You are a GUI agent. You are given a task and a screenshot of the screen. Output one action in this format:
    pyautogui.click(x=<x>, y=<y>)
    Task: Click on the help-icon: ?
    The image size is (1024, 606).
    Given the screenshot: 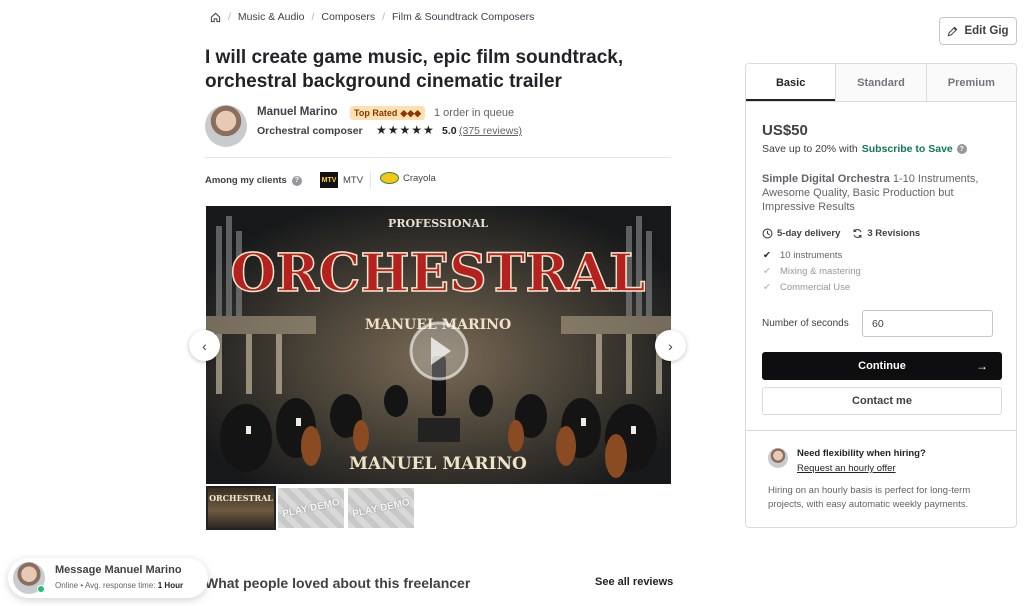 What is the action you would take?
    pyautogui.click(x=296, y=180)
    